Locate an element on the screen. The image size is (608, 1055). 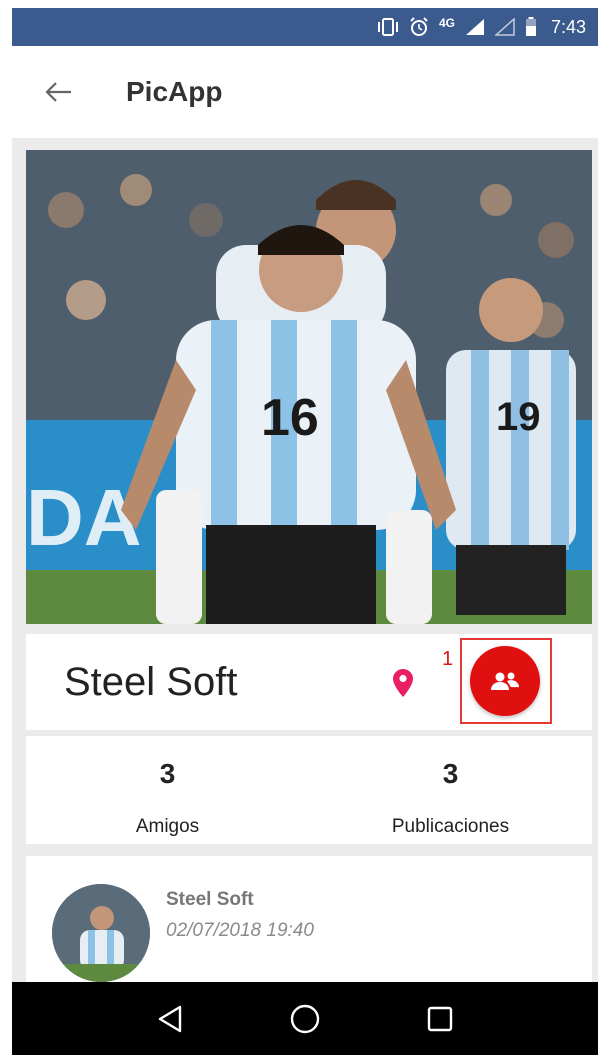
stats-card: 3 Amigos 3 Publicaciones is located at coordinates (309, 790).